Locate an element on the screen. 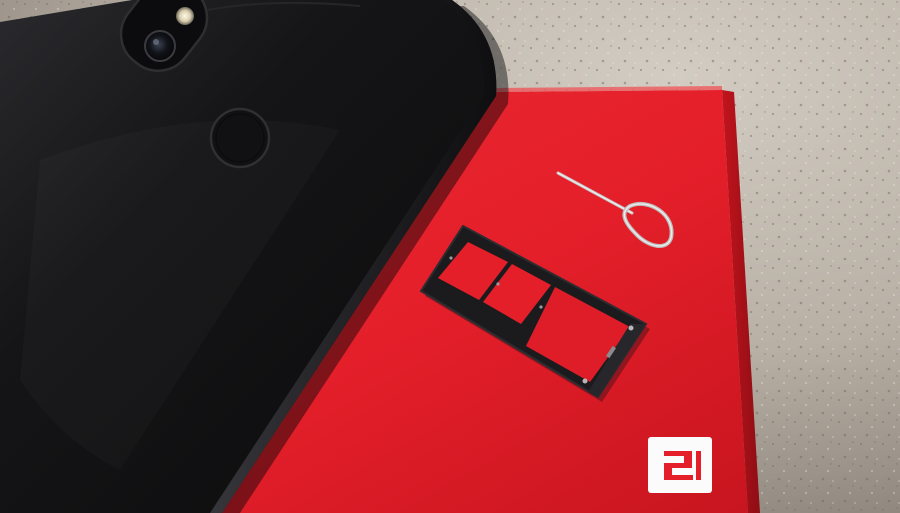 The image size is (900, 513). flash-icon is located at coordinates (185, 16).